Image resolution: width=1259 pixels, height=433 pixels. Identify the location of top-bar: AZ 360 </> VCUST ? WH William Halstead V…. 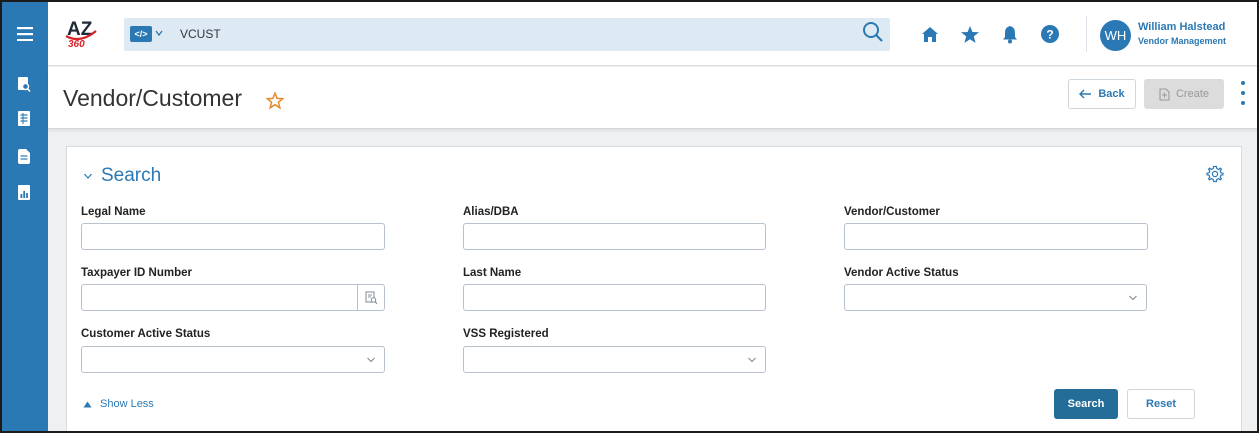
(652, 34).